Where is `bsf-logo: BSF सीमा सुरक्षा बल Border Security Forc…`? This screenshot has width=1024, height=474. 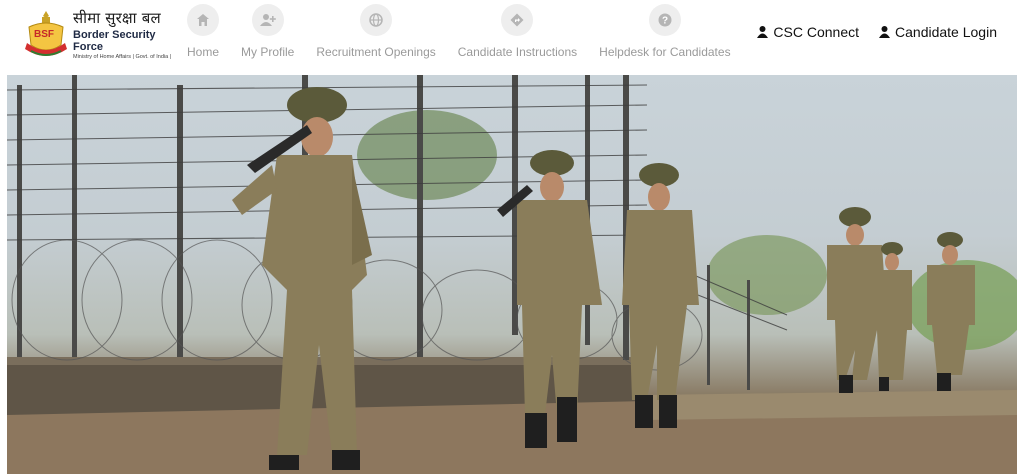 bsf-logo: BSF सीमा सुरक्षा बल Border Security Forc… is located at coordinates (98, 34).